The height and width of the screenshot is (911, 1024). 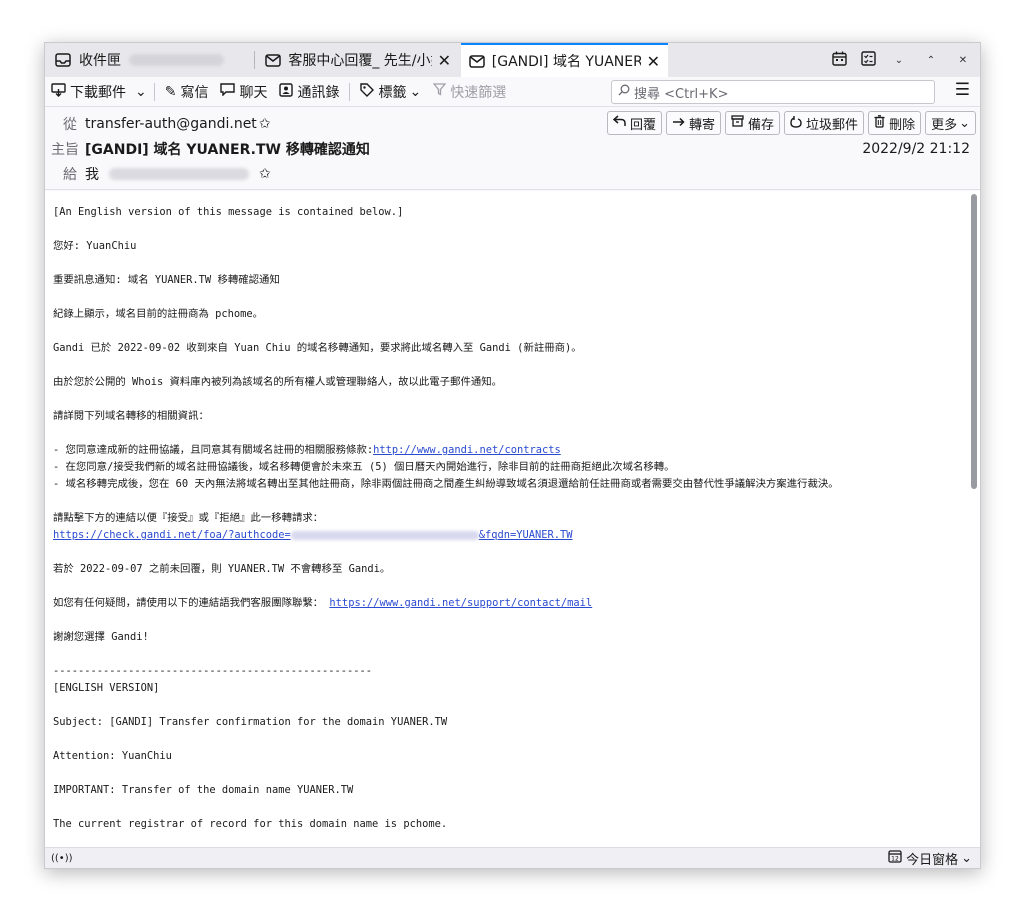 I want to click on minimize-button: ⌄, so click(x=899, y=60).